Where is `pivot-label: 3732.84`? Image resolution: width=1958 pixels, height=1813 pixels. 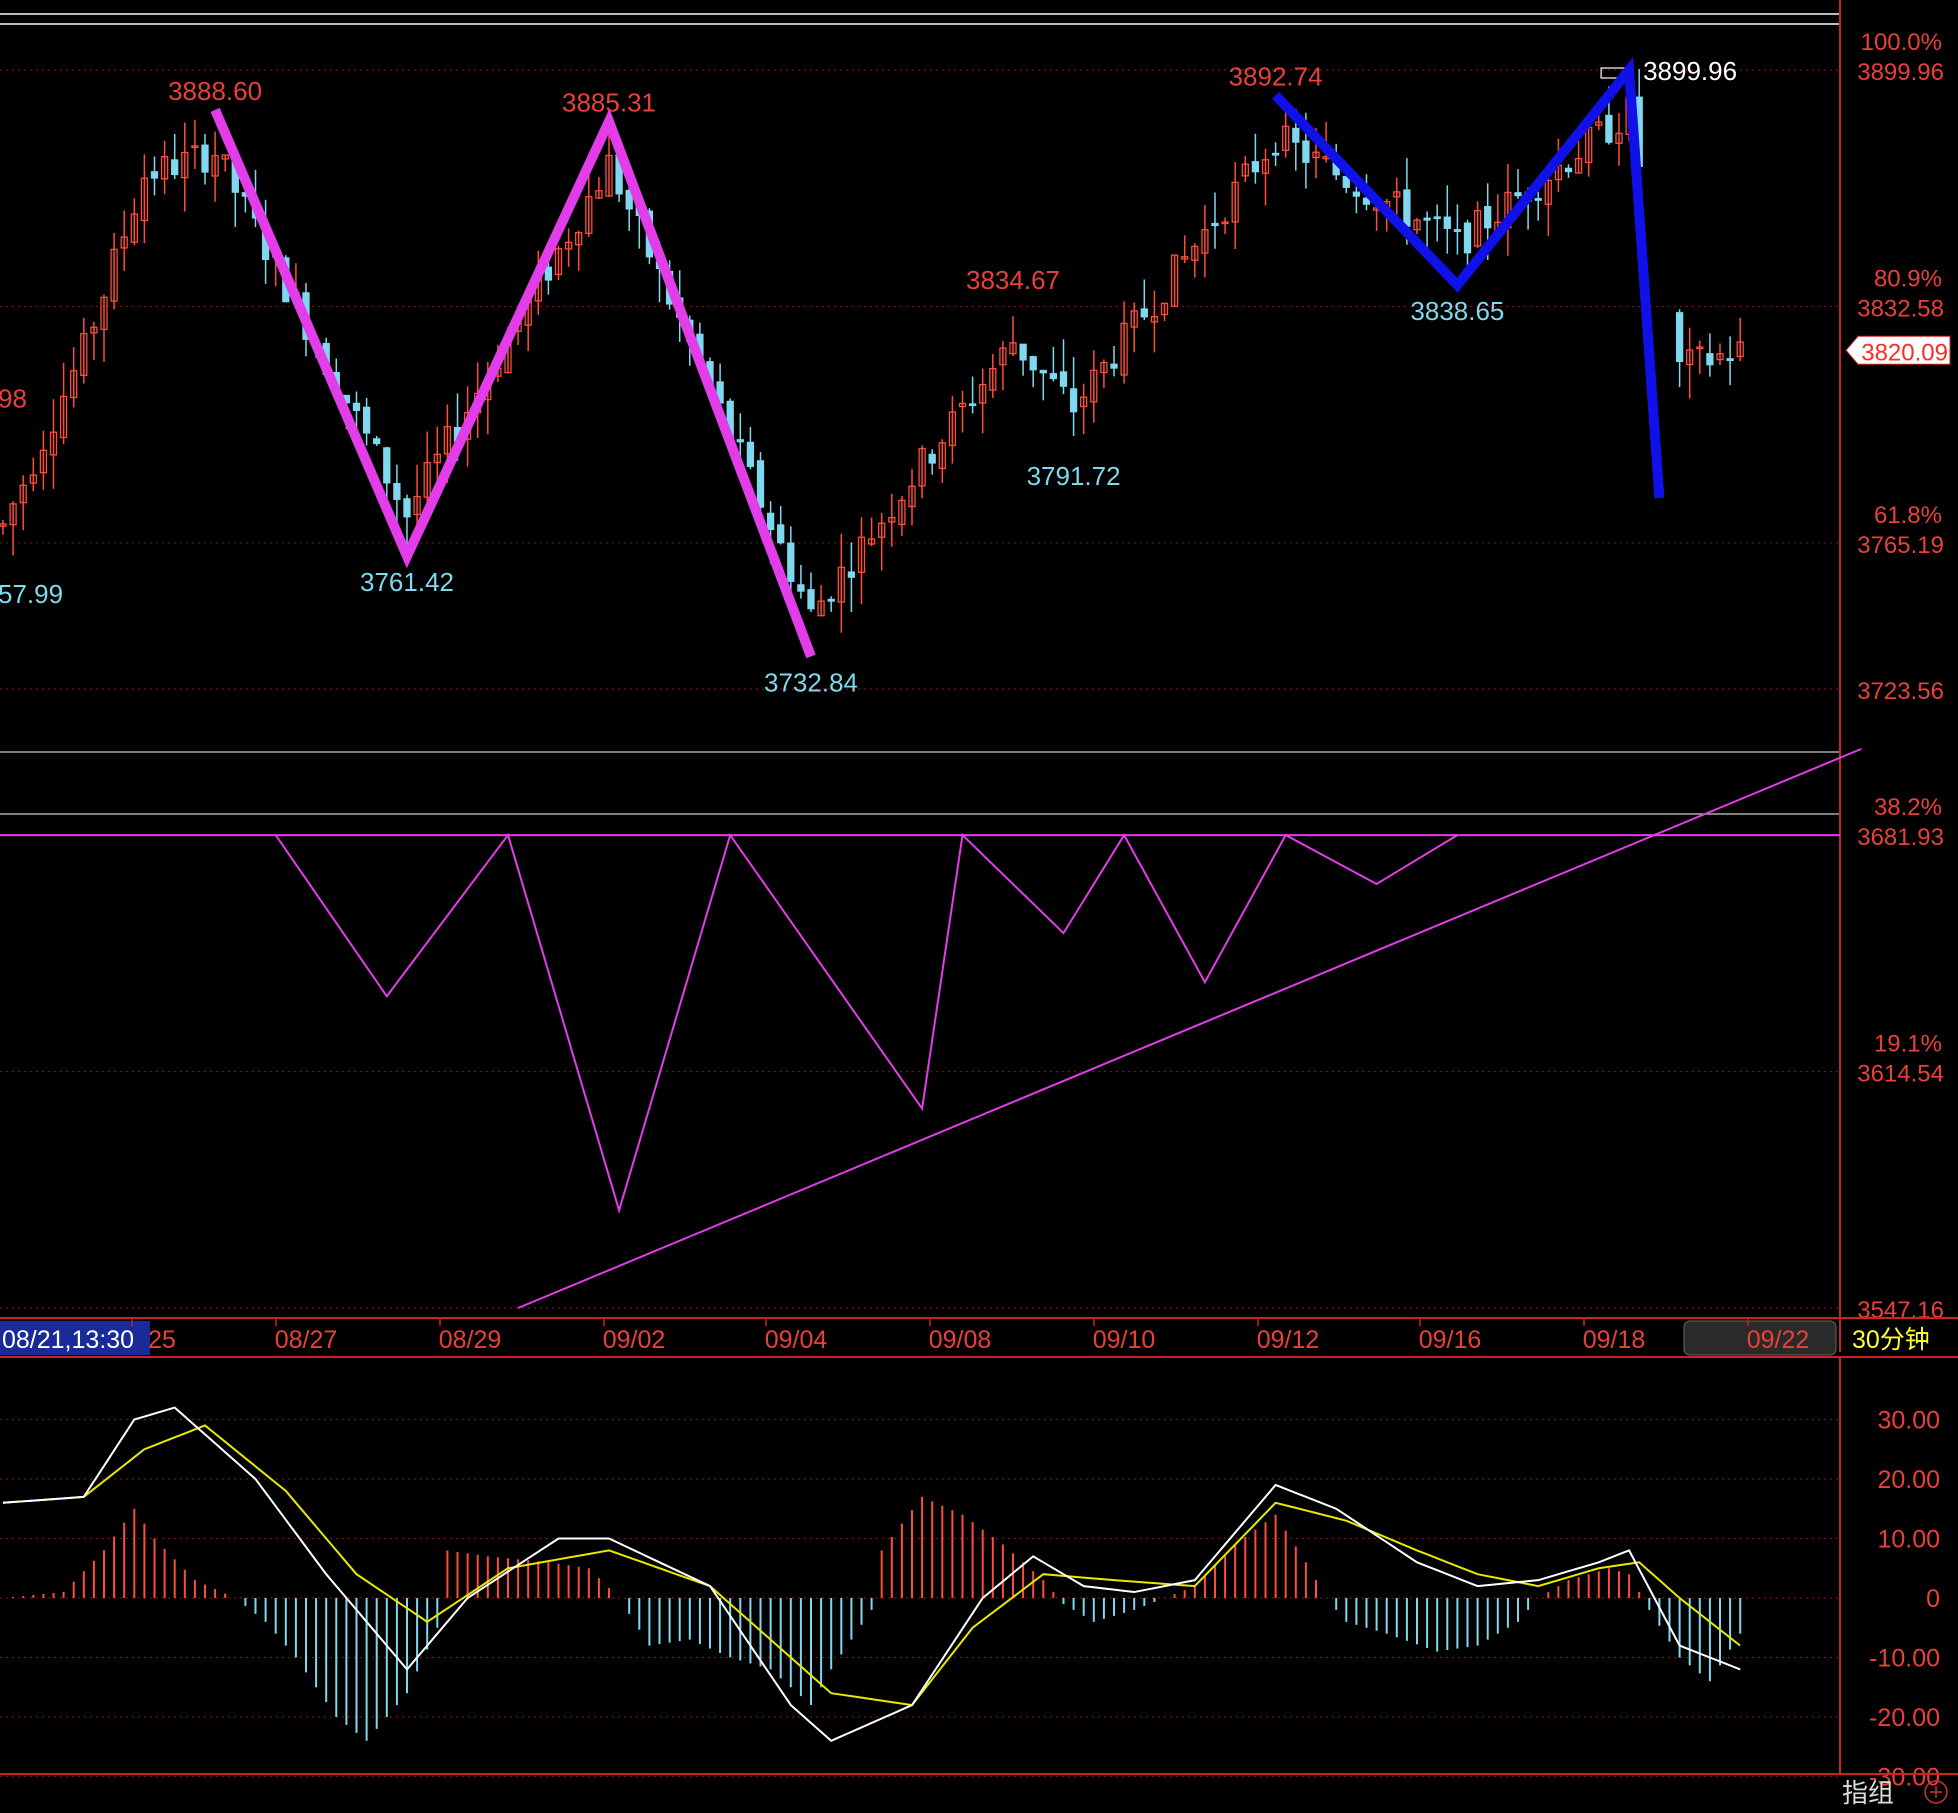 pivot-label: 3732.84 is located at coordinates (811, 682).